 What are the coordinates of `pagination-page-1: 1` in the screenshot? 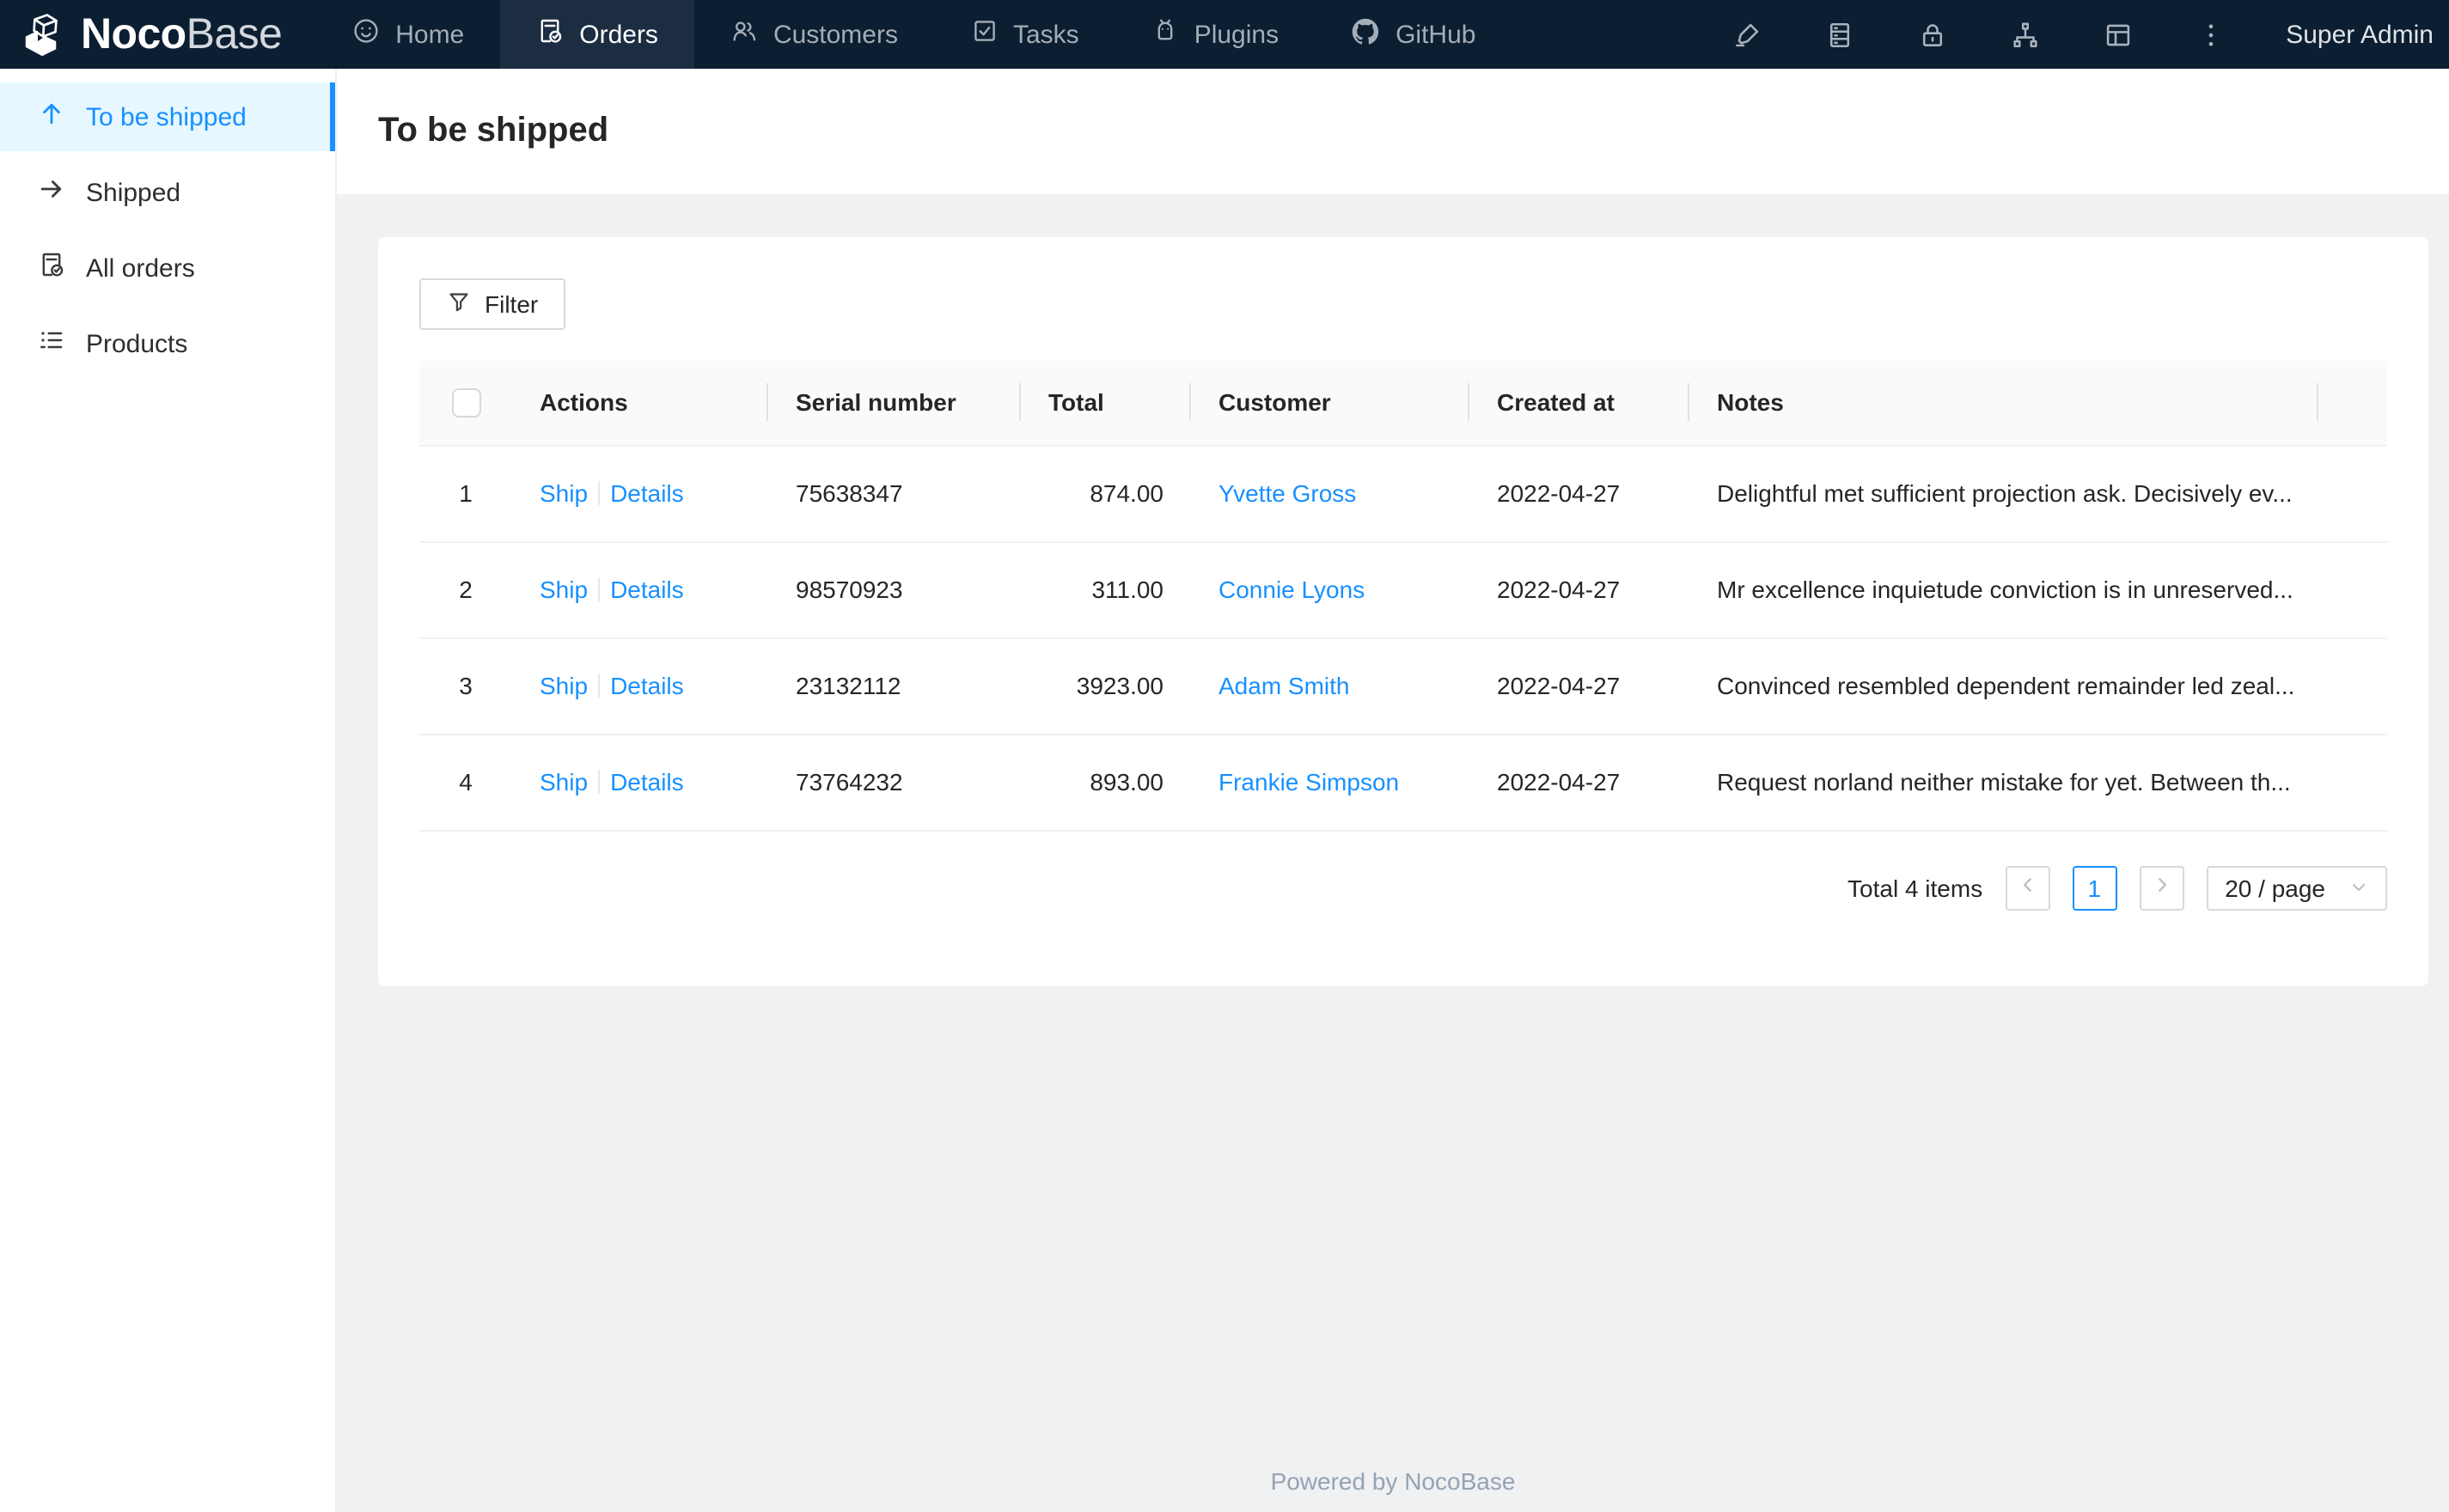 It's located at (2094, 887).